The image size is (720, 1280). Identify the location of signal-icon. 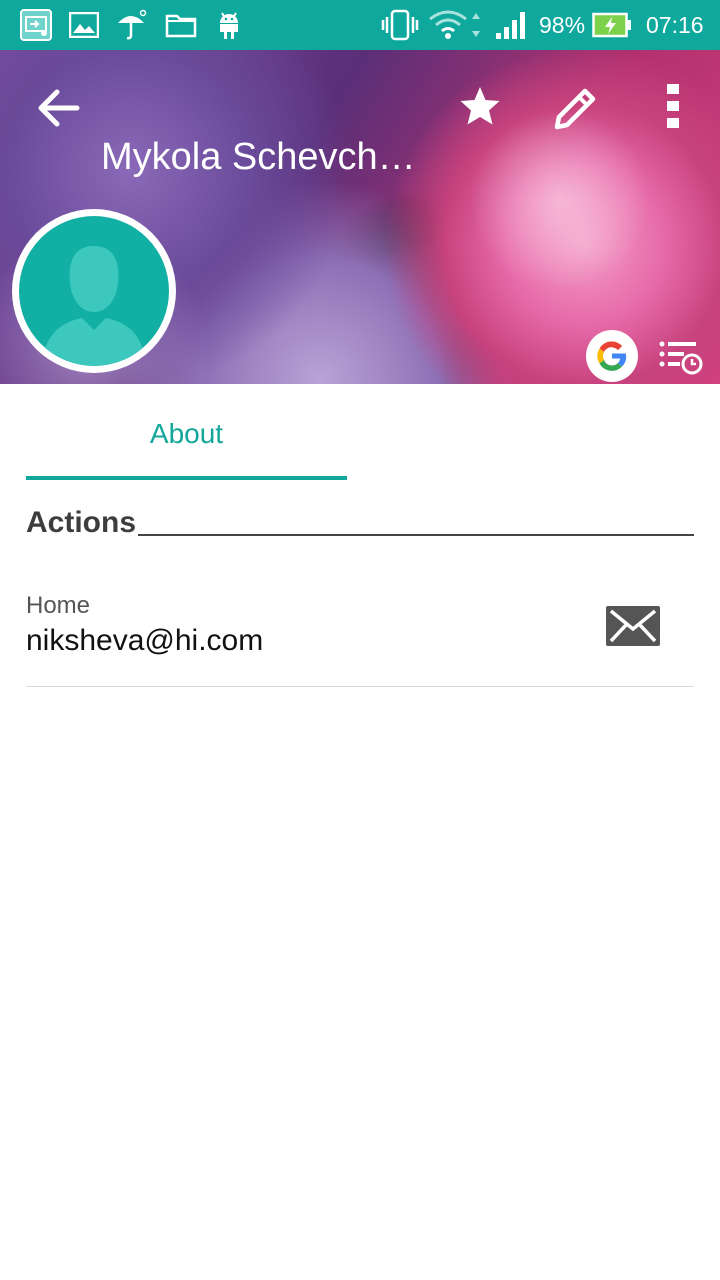
(512, 25).